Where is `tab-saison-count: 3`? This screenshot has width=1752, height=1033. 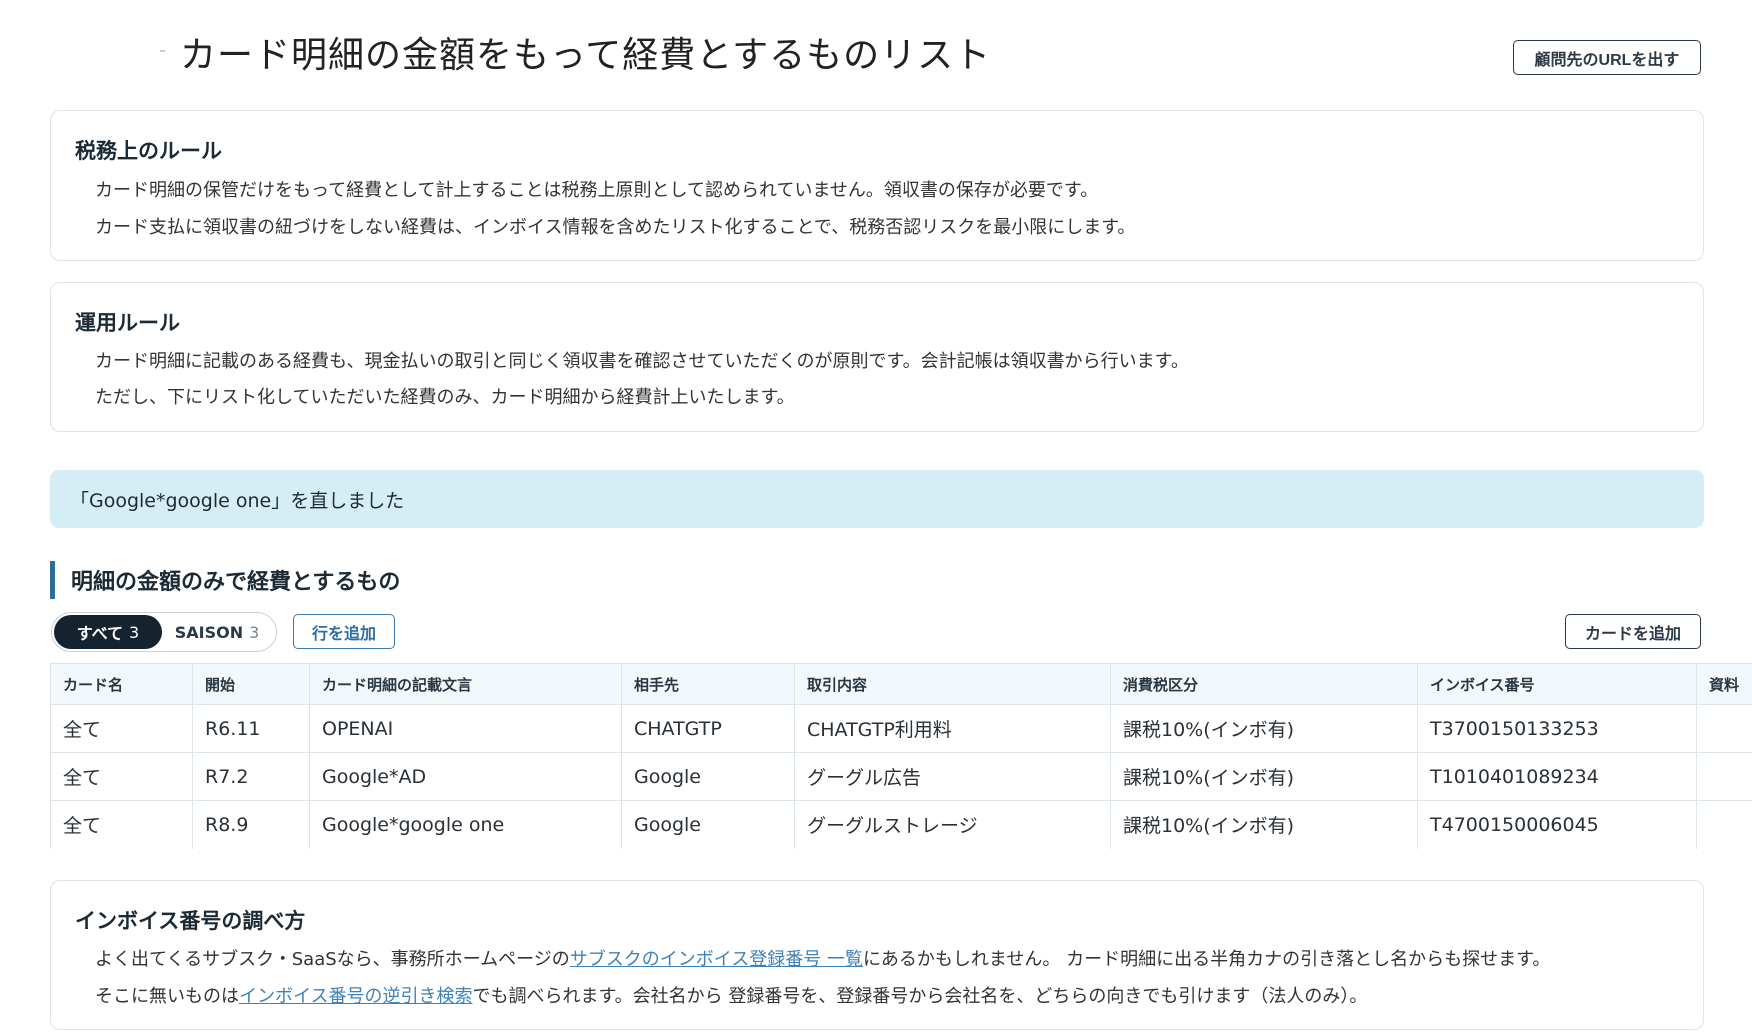
tab-saison-count: 3 is located at coordinates (254, 632).